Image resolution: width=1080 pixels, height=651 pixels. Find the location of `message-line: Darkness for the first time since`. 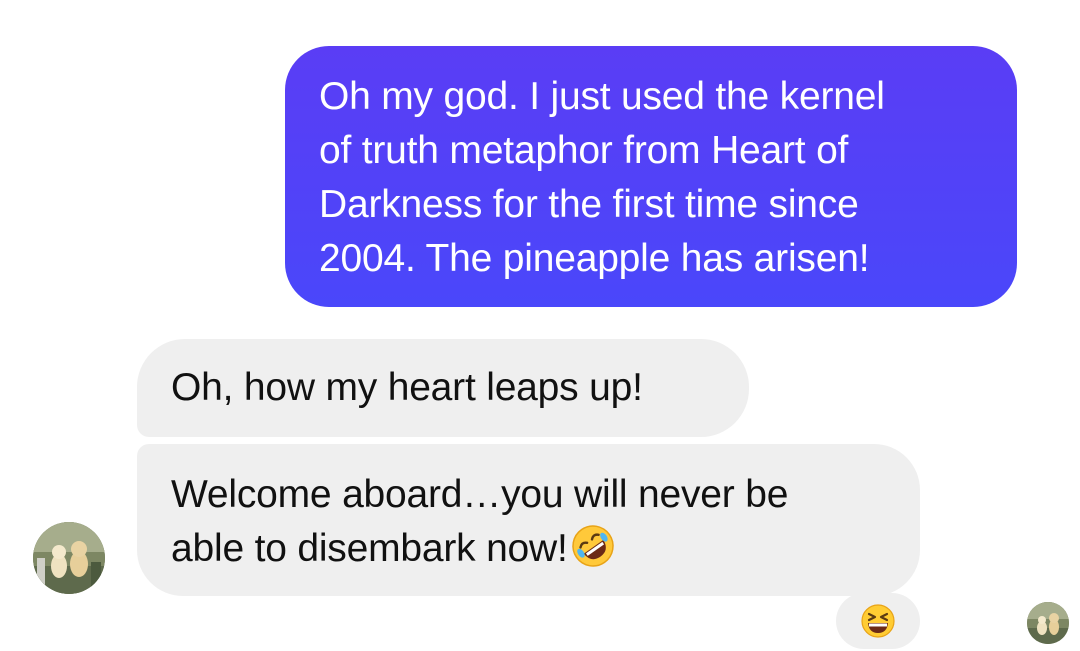

message-line: Darkness for the first time since is located at coordinates (589, 204).